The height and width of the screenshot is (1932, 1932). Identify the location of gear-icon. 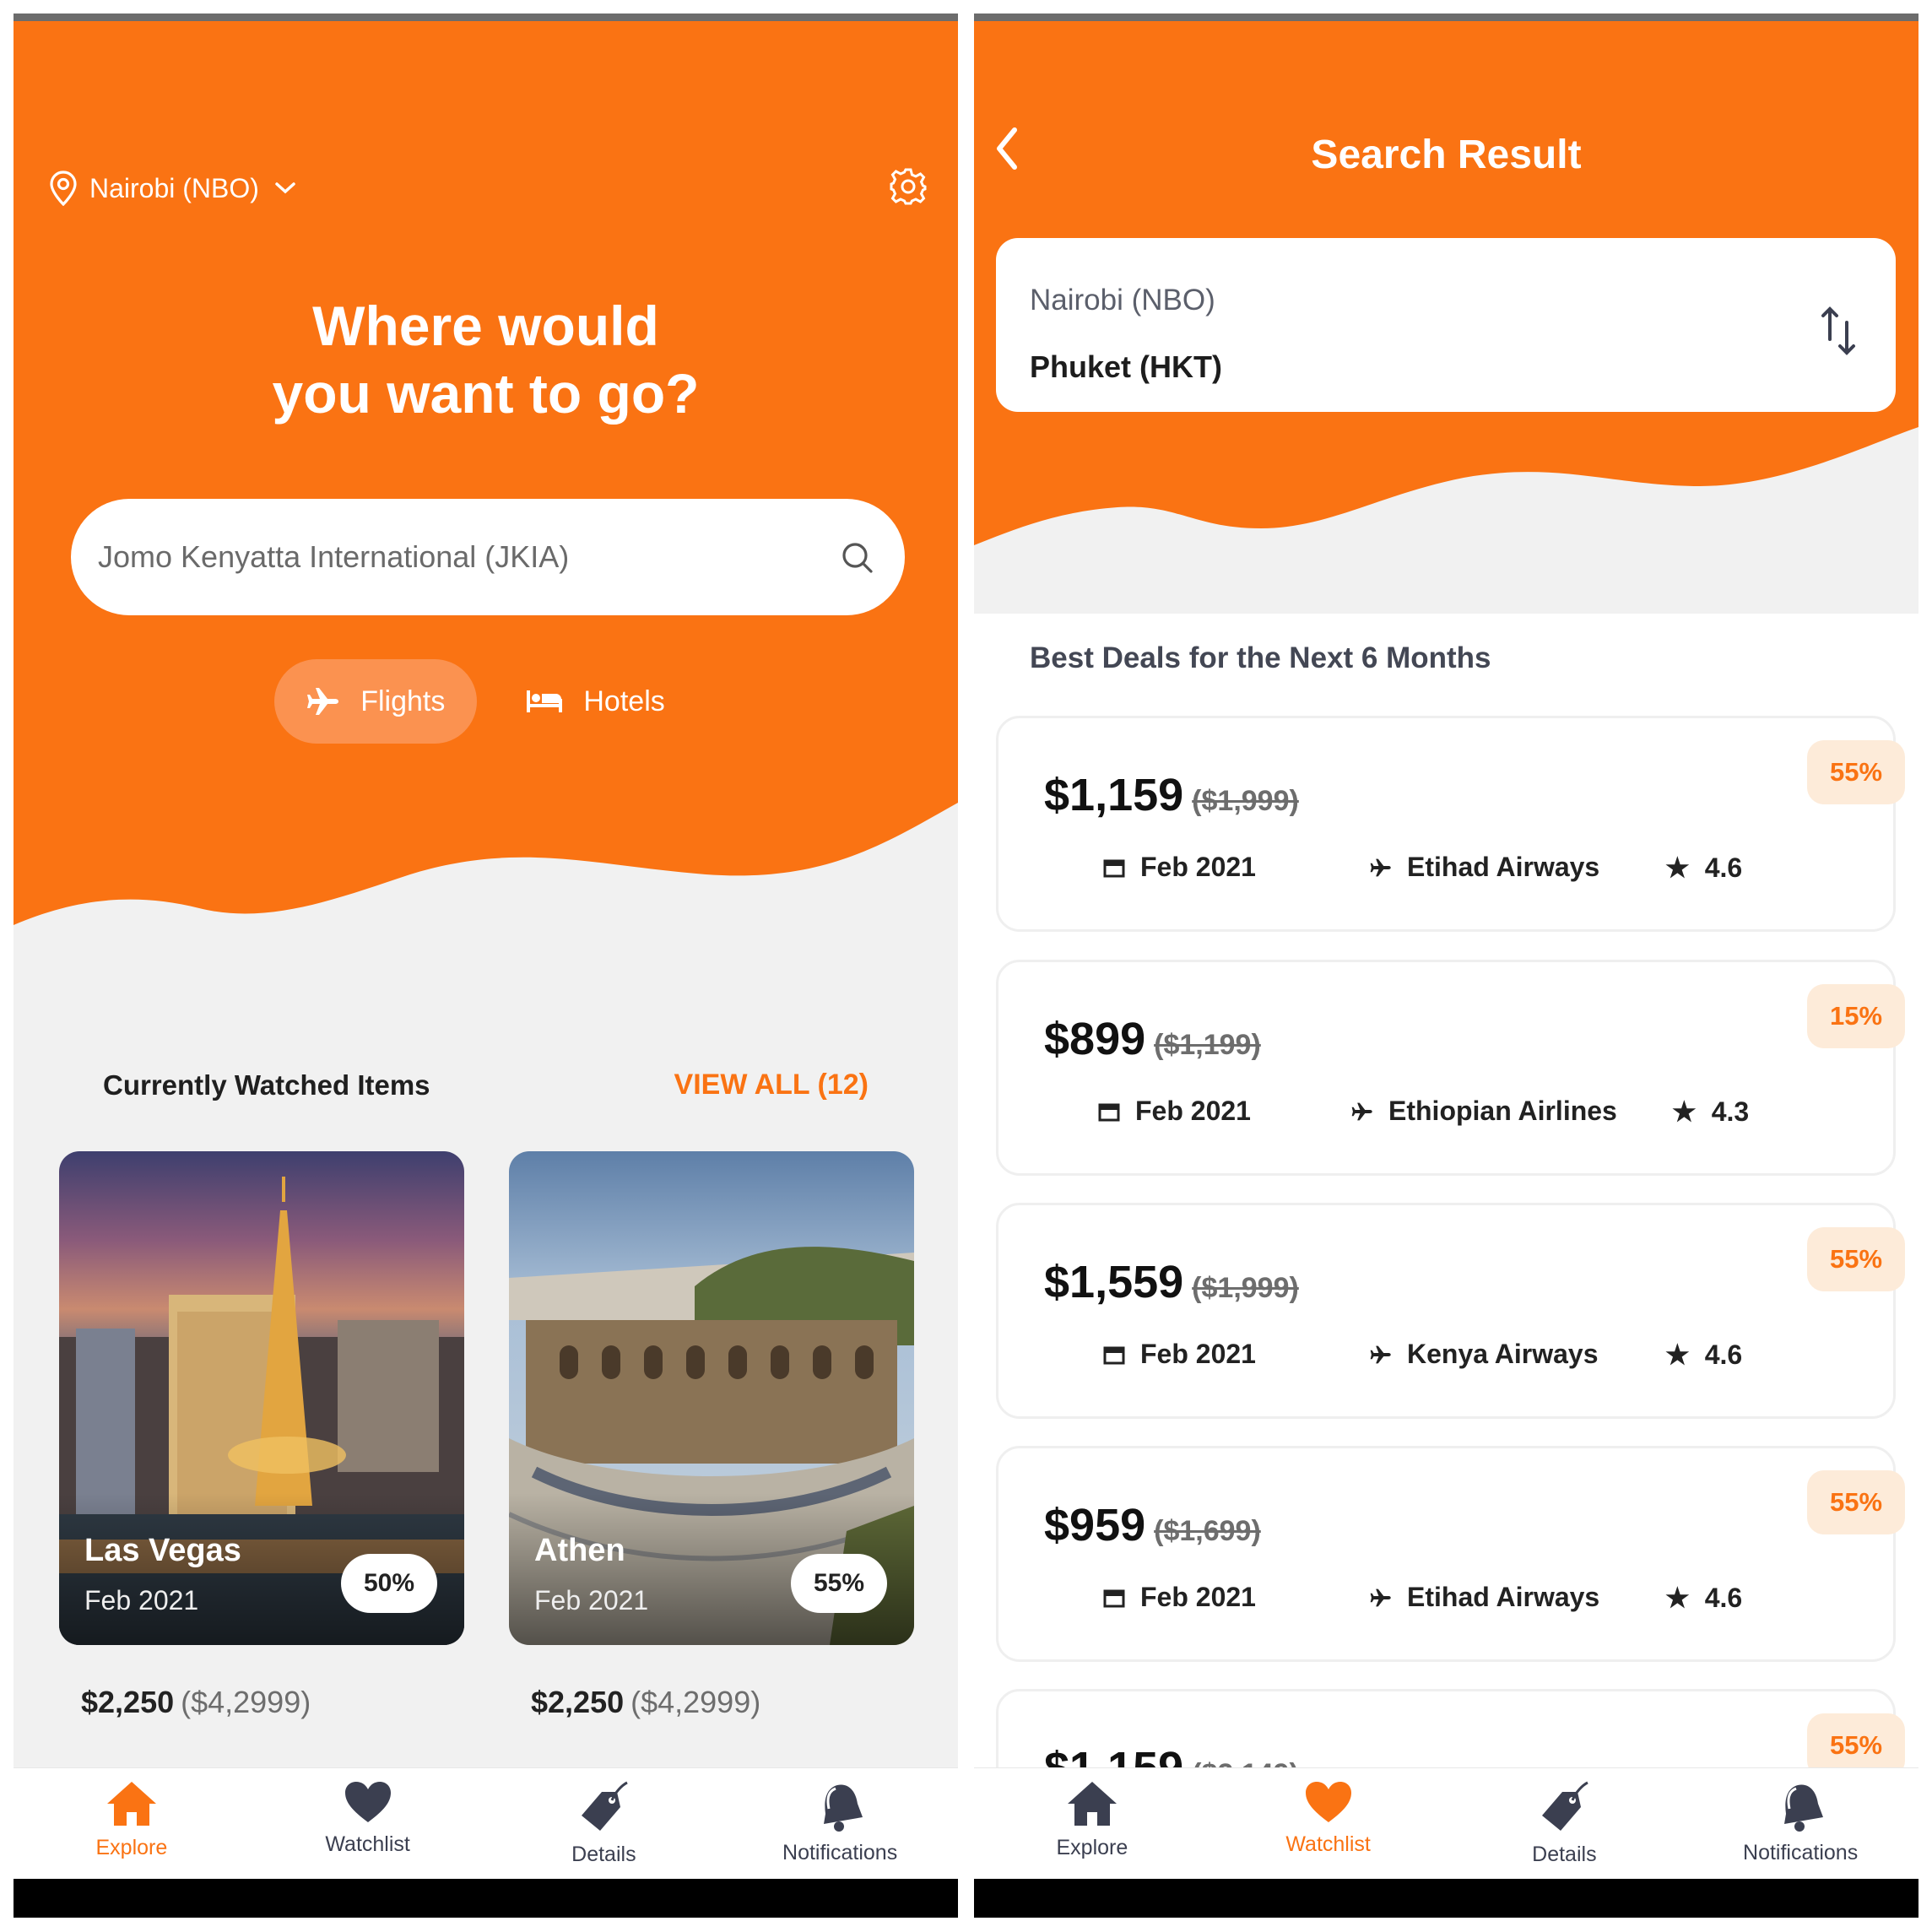
(908, 186).